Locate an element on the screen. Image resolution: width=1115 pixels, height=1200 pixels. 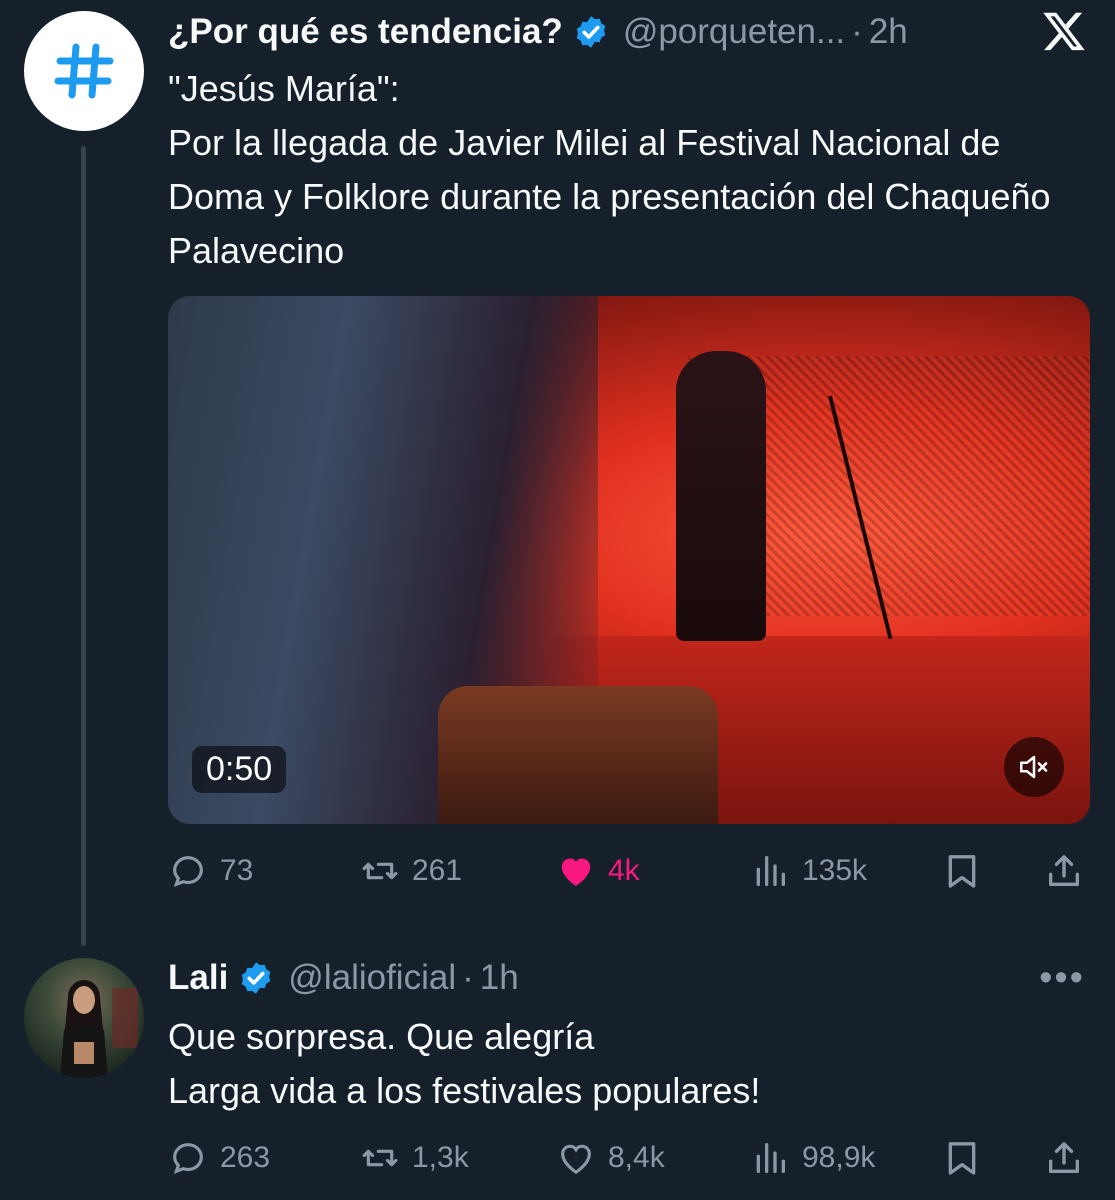
mute-icon is located at coordinates (1033, 767).